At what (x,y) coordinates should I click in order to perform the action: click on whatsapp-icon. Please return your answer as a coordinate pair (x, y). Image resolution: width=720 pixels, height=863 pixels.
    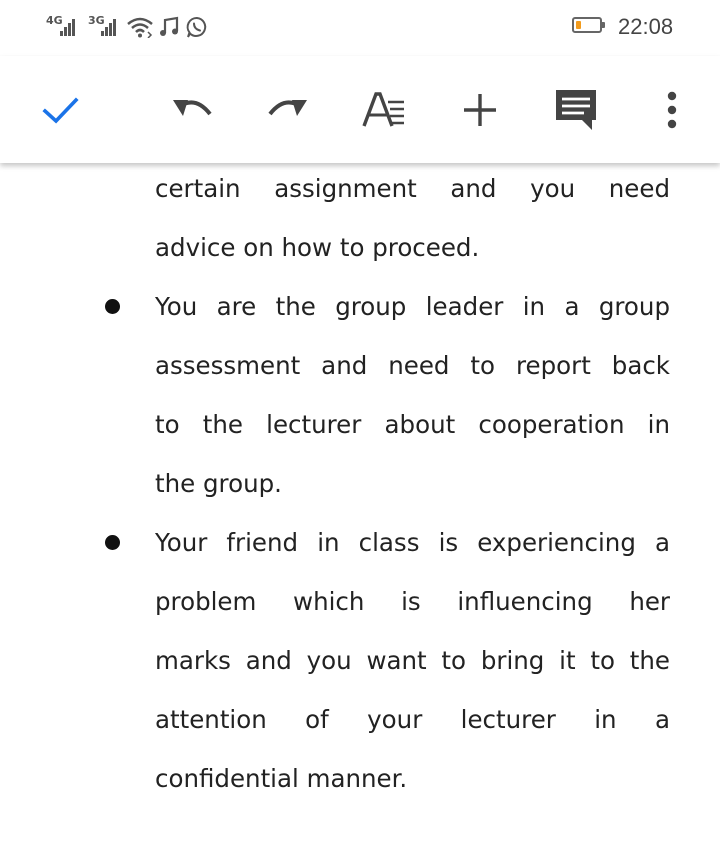
    Looking at the image, I should click on (196, 27).